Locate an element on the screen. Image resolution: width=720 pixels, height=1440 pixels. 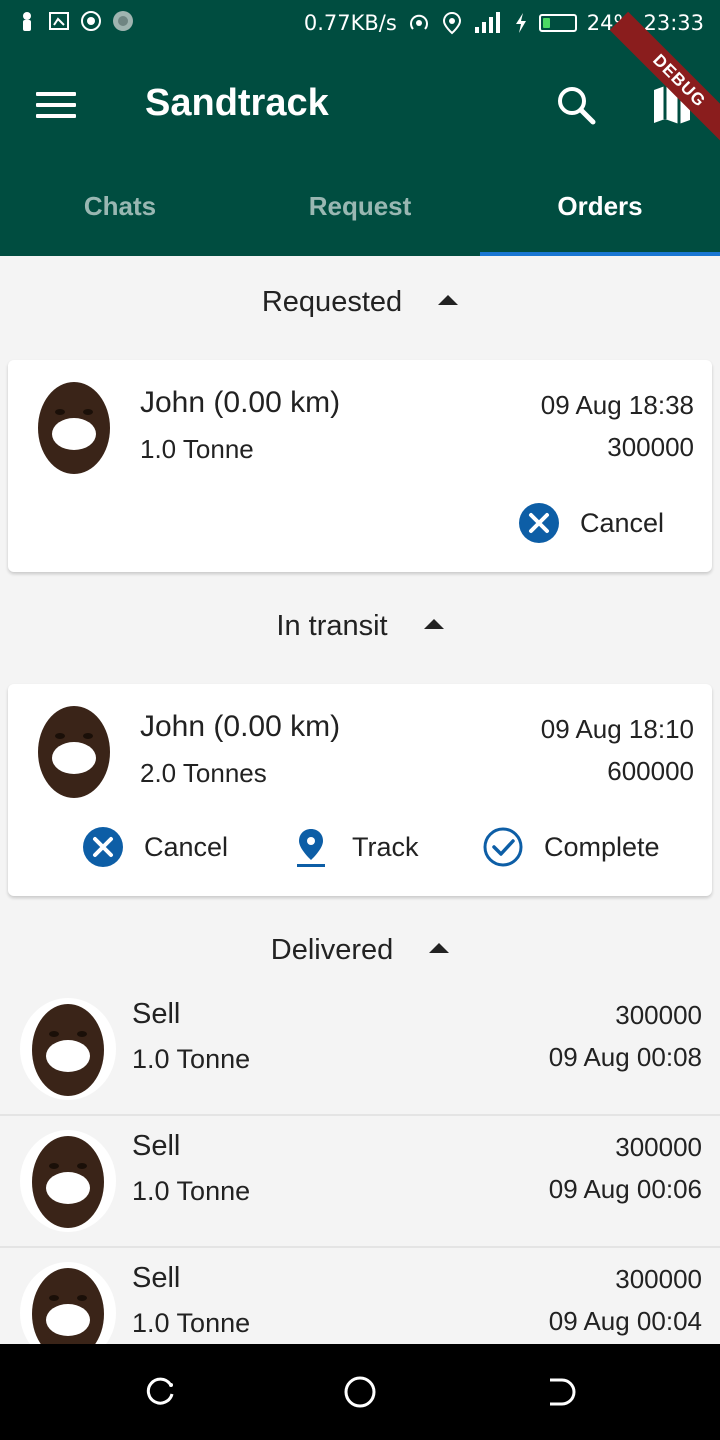
tab-bar: Chats Request Orders is located at coordinates (360, 216).